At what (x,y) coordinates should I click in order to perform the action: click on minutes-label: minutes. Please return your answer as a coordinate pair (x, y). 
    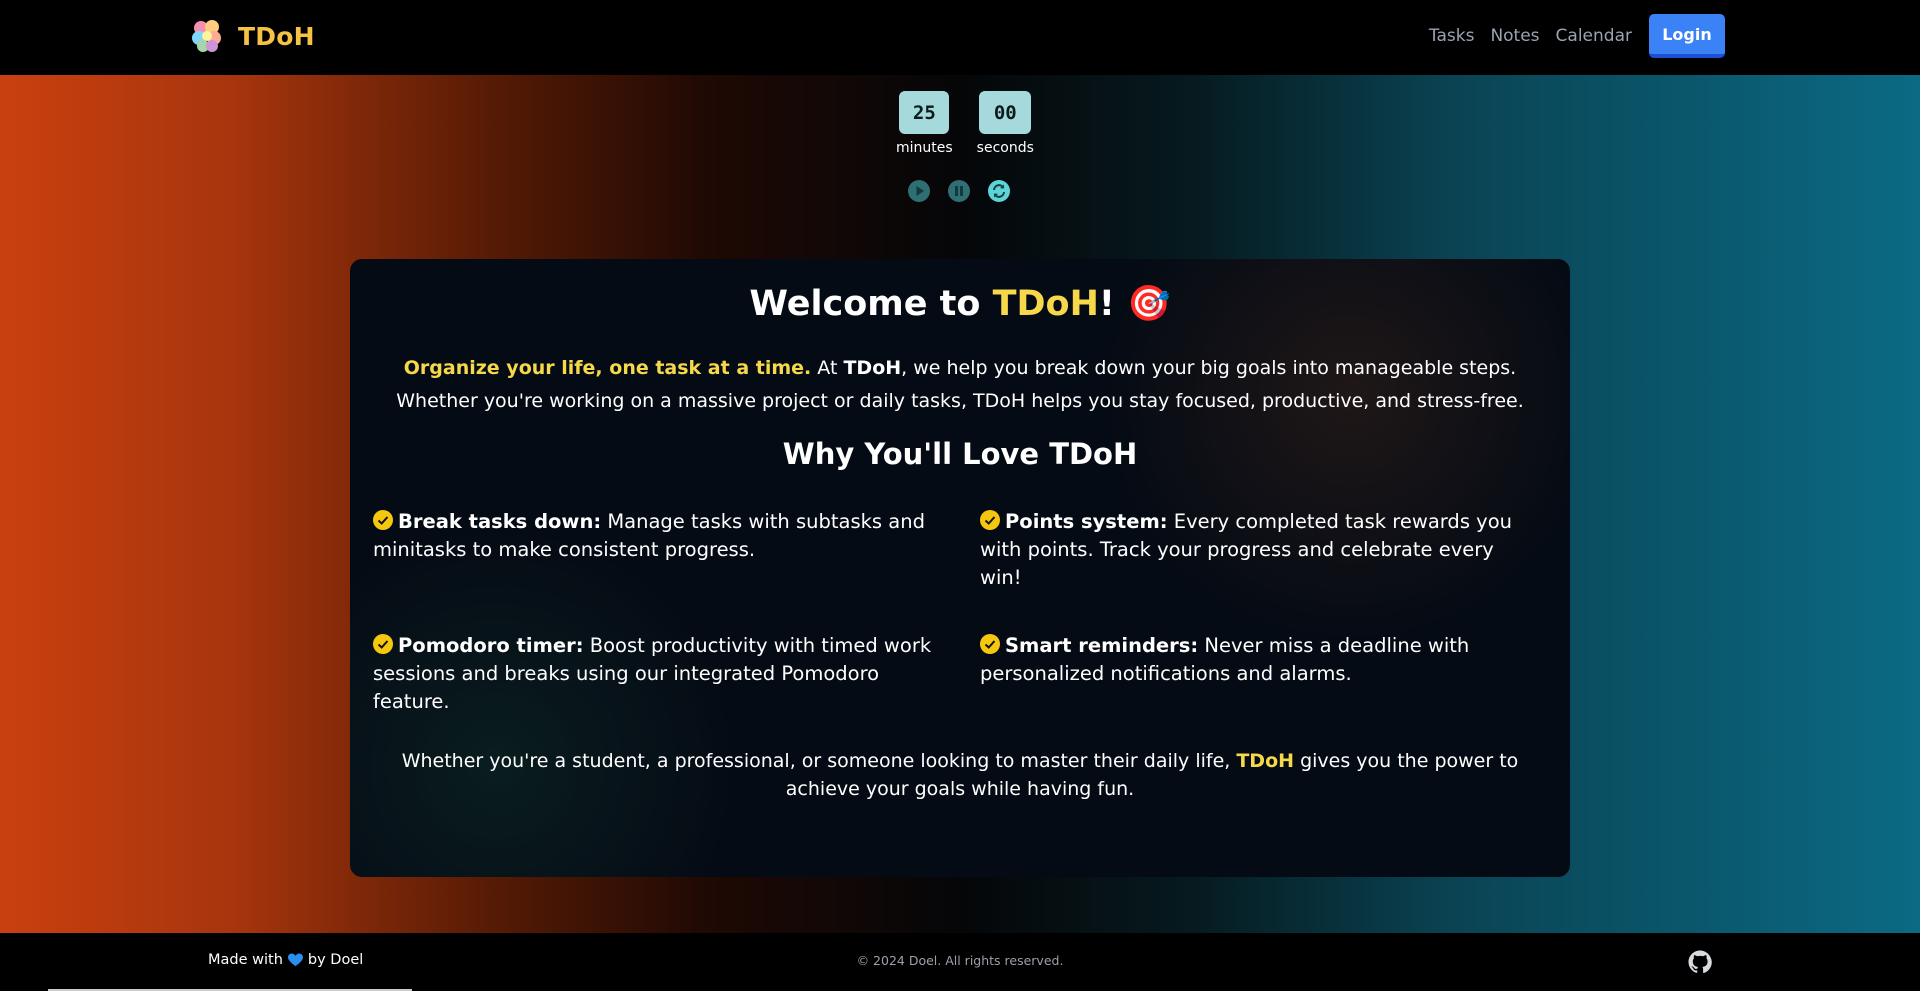
    Looking at the image, I should click on (924, 148).